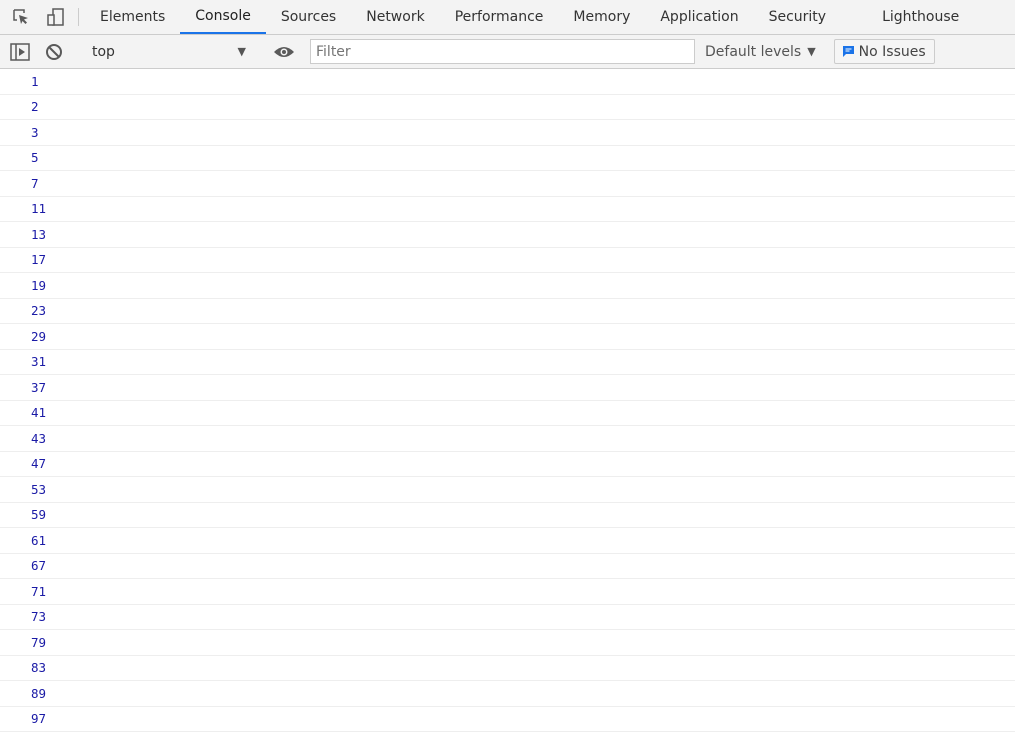  Describe the element at coordinates (223, 17) in the screenshot. I see `tab-console: Console` at that location.